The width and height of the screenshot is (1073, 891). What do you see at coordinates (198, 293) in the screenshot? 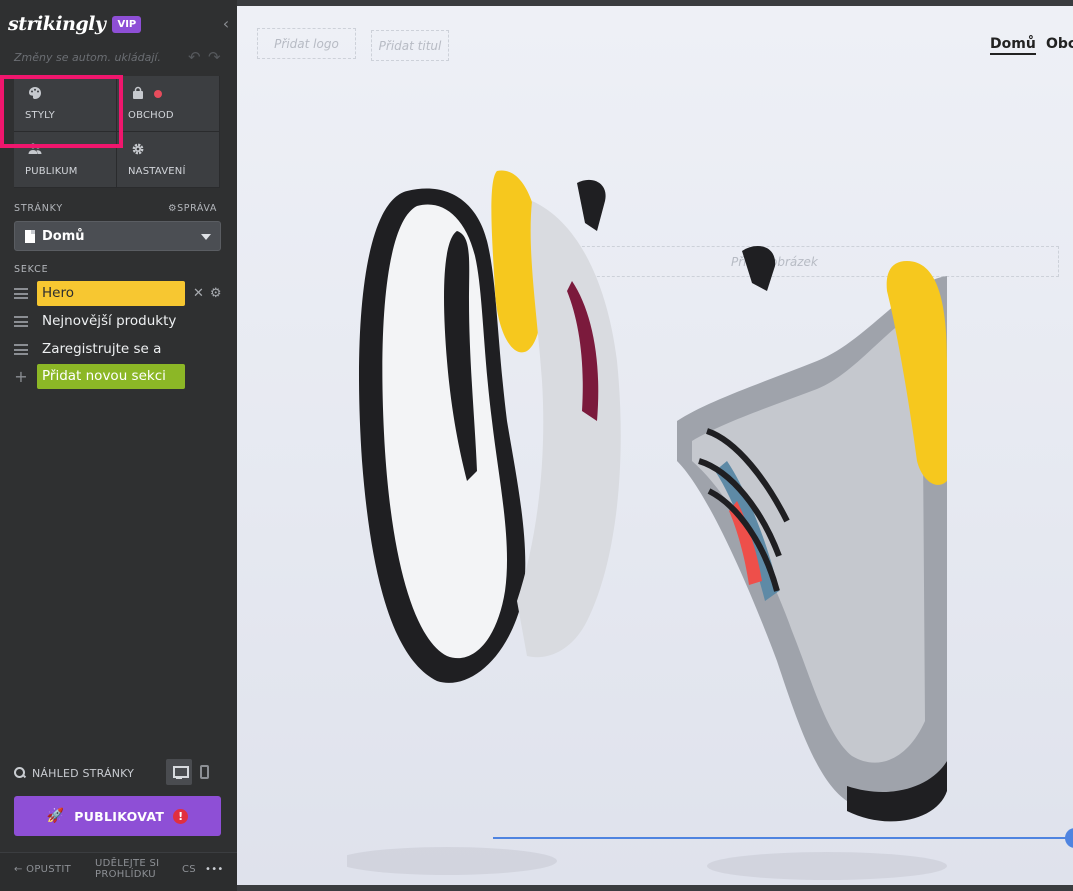
I see `close-icon: ✕` at bounding box center [198, 293].